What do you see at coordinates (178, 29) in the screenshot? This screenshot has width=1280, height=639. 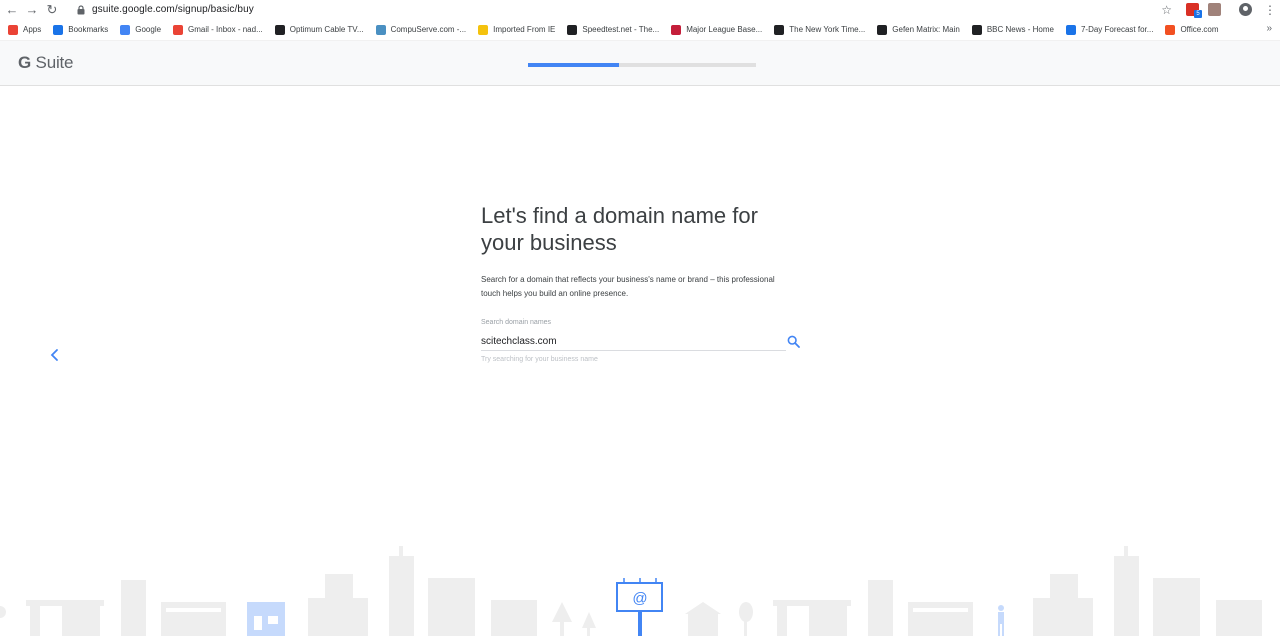 I see `gmail-icon` at bounding box center [178, 29].